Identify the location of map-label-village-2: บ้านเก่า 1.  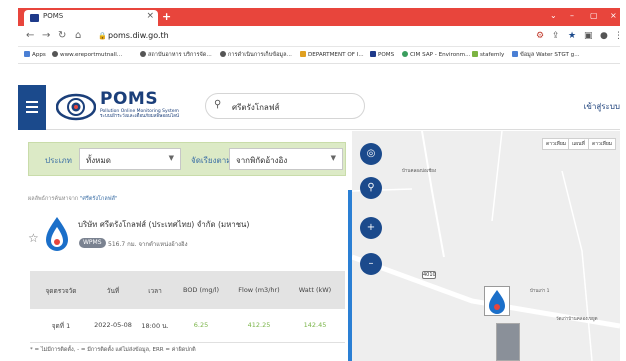
(540, 291).